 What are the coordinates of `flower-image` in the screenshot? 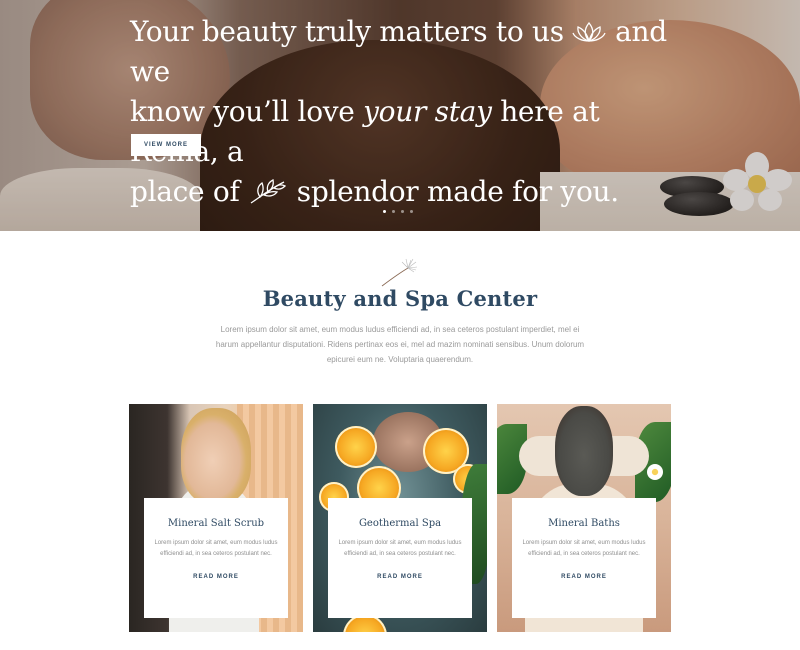 It's located at (655, 472).